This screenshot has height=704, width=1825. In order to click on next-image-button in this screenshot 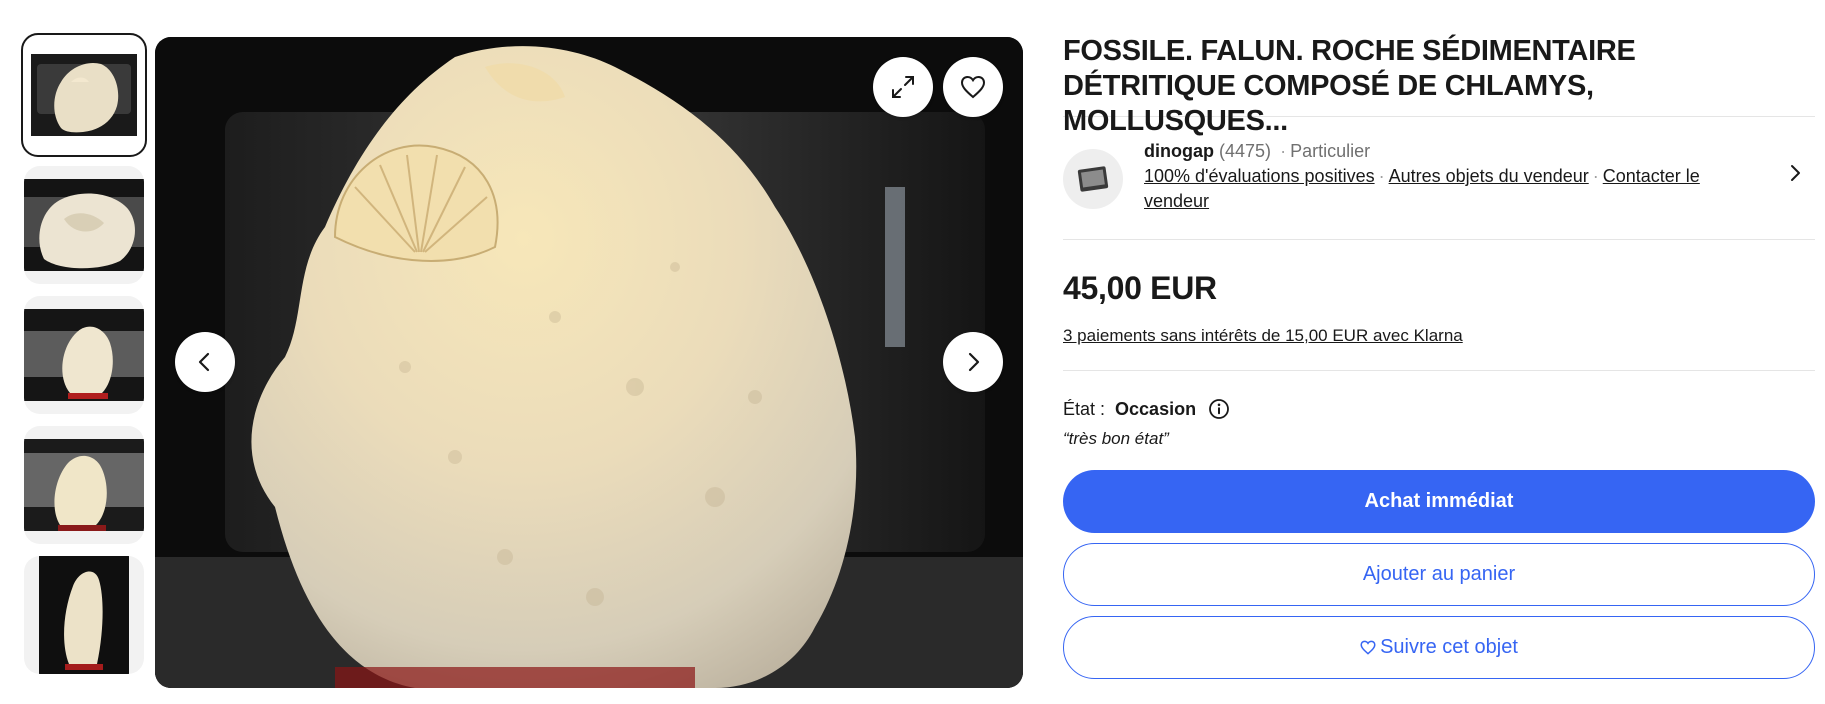, I will do `click(973, 362)`.